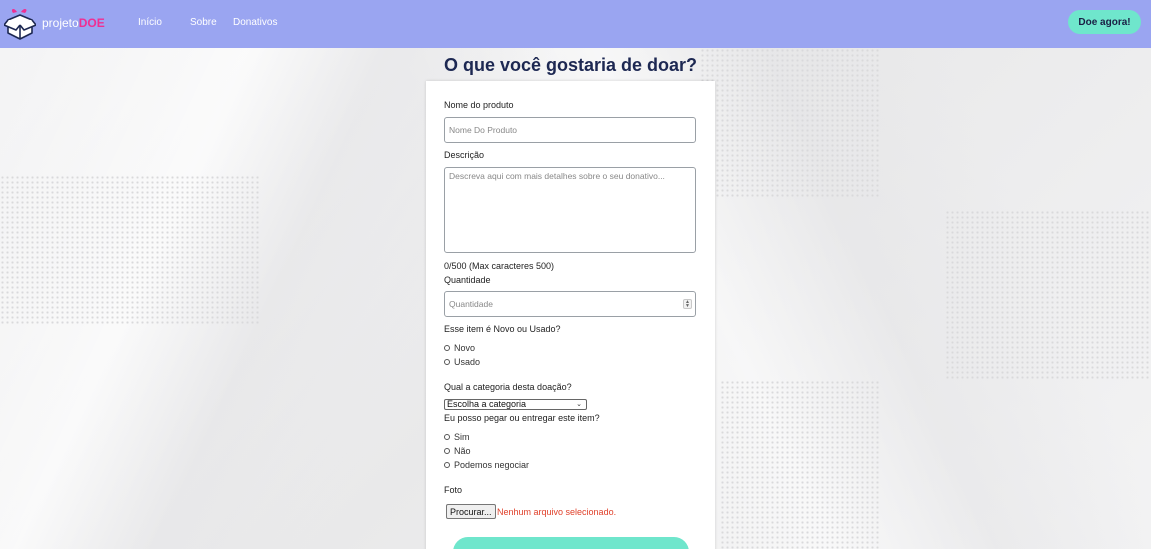  I want to click on delivery-option-label: Não, so click(462, 451).